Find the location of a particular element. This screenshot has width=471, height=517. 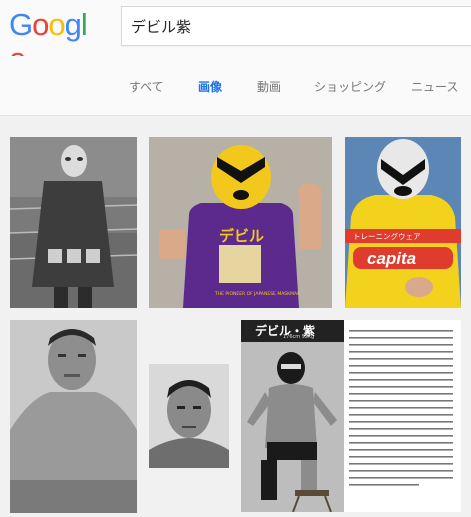

logo-letter: G is located at coordinates (21, 24).